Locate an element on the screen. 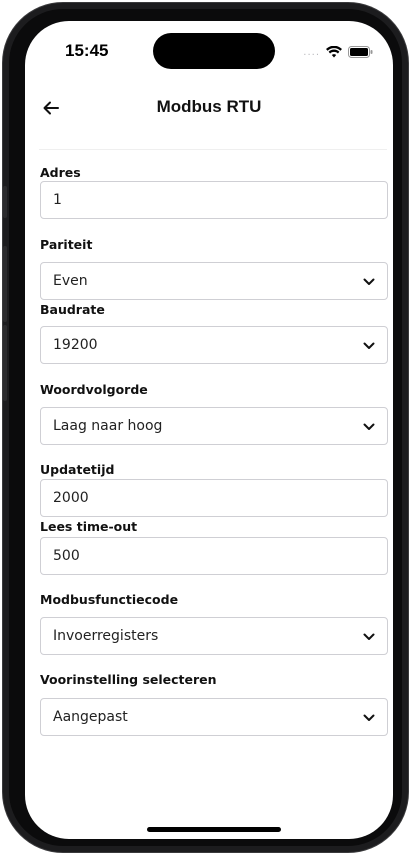 The width and height of the screenshot is (411, 855). nav-divider is located at coordinates (213, 149).